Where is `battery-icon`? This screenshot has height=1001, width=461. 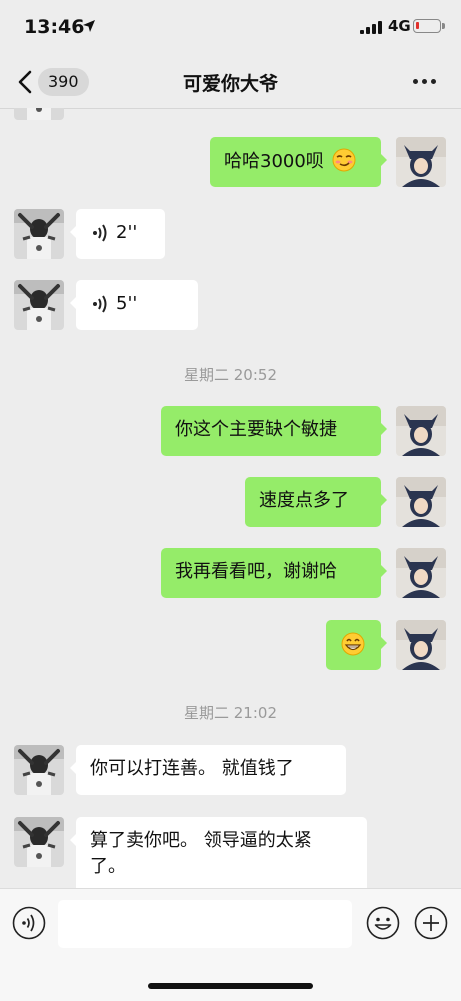 battery-icon is located at coordinates (429, 26).